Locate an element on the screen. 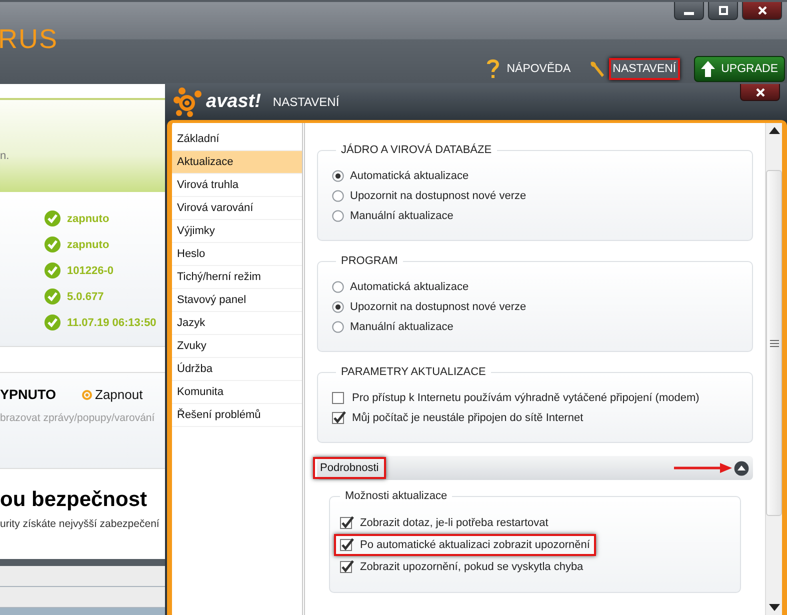 The height and width of the screenshot is (615, 787). scrollbar-thumb is located at coordinates (774, 343).